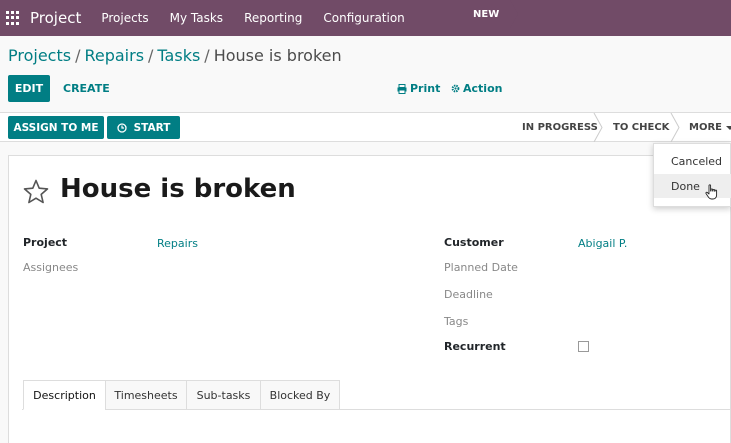 The width and height of the screenshot is (731, 443). I want to click on more-stages-dropdown: Canceled Done, so click(692, 175).